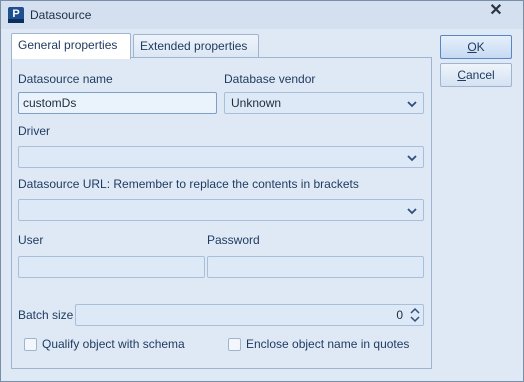 Image resolution: width=524 pixels, height=382 pixels. I want to click on datasource-name-input: customDs, so click(117, 103).